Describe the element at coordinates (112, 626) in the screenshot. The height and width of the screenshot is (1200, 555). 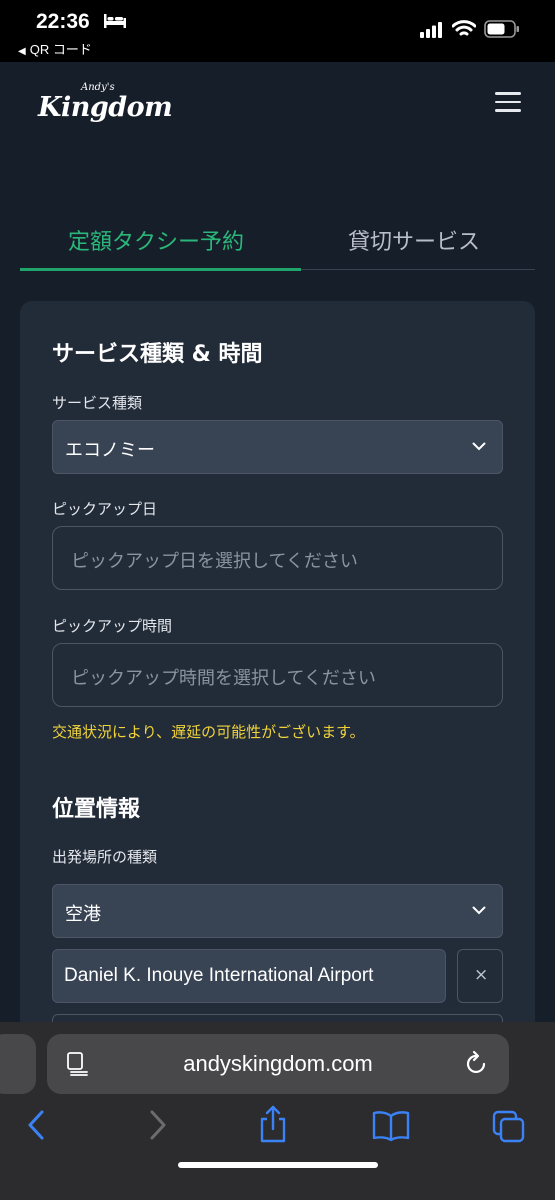
I see `pickup-time-label: ピックアップ時間` at that location.